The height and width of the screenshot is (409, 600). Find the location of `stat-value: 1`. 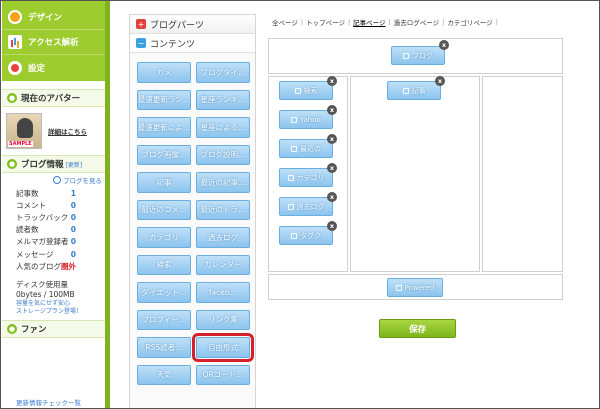

stat-value: 1 is located at coordinates (73, 193).